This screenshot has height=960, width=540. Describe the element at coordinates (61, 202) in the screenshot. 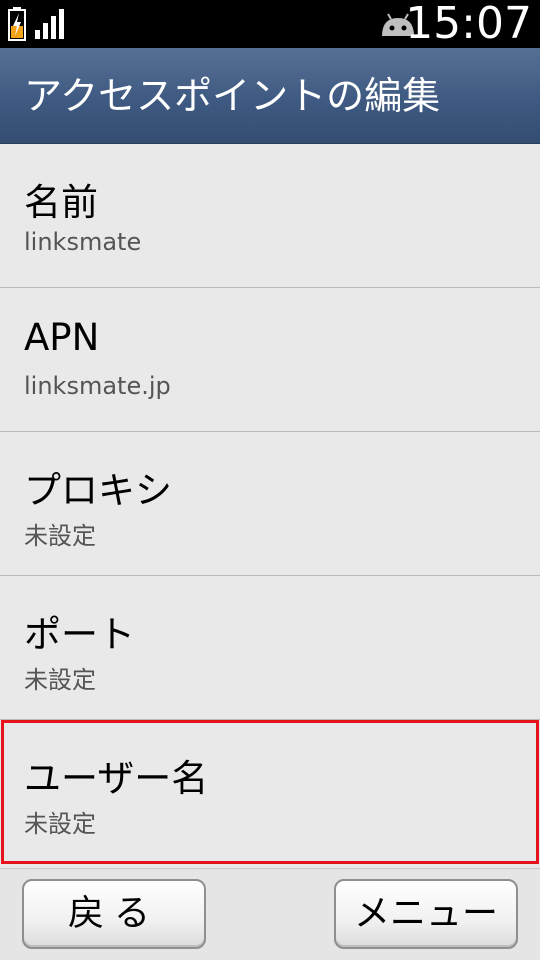

I see `setting-label: 名前` at that location.